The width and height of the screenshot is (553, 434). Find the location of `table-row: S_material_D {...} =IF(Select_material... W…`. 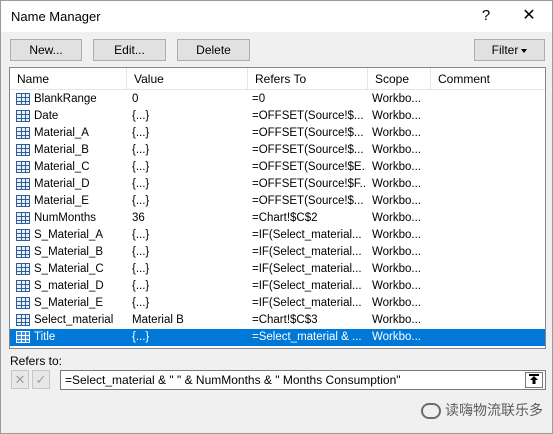

table-row: S_material_D {...} =IF(Select_material... W… is located at coordinates (277, 286).